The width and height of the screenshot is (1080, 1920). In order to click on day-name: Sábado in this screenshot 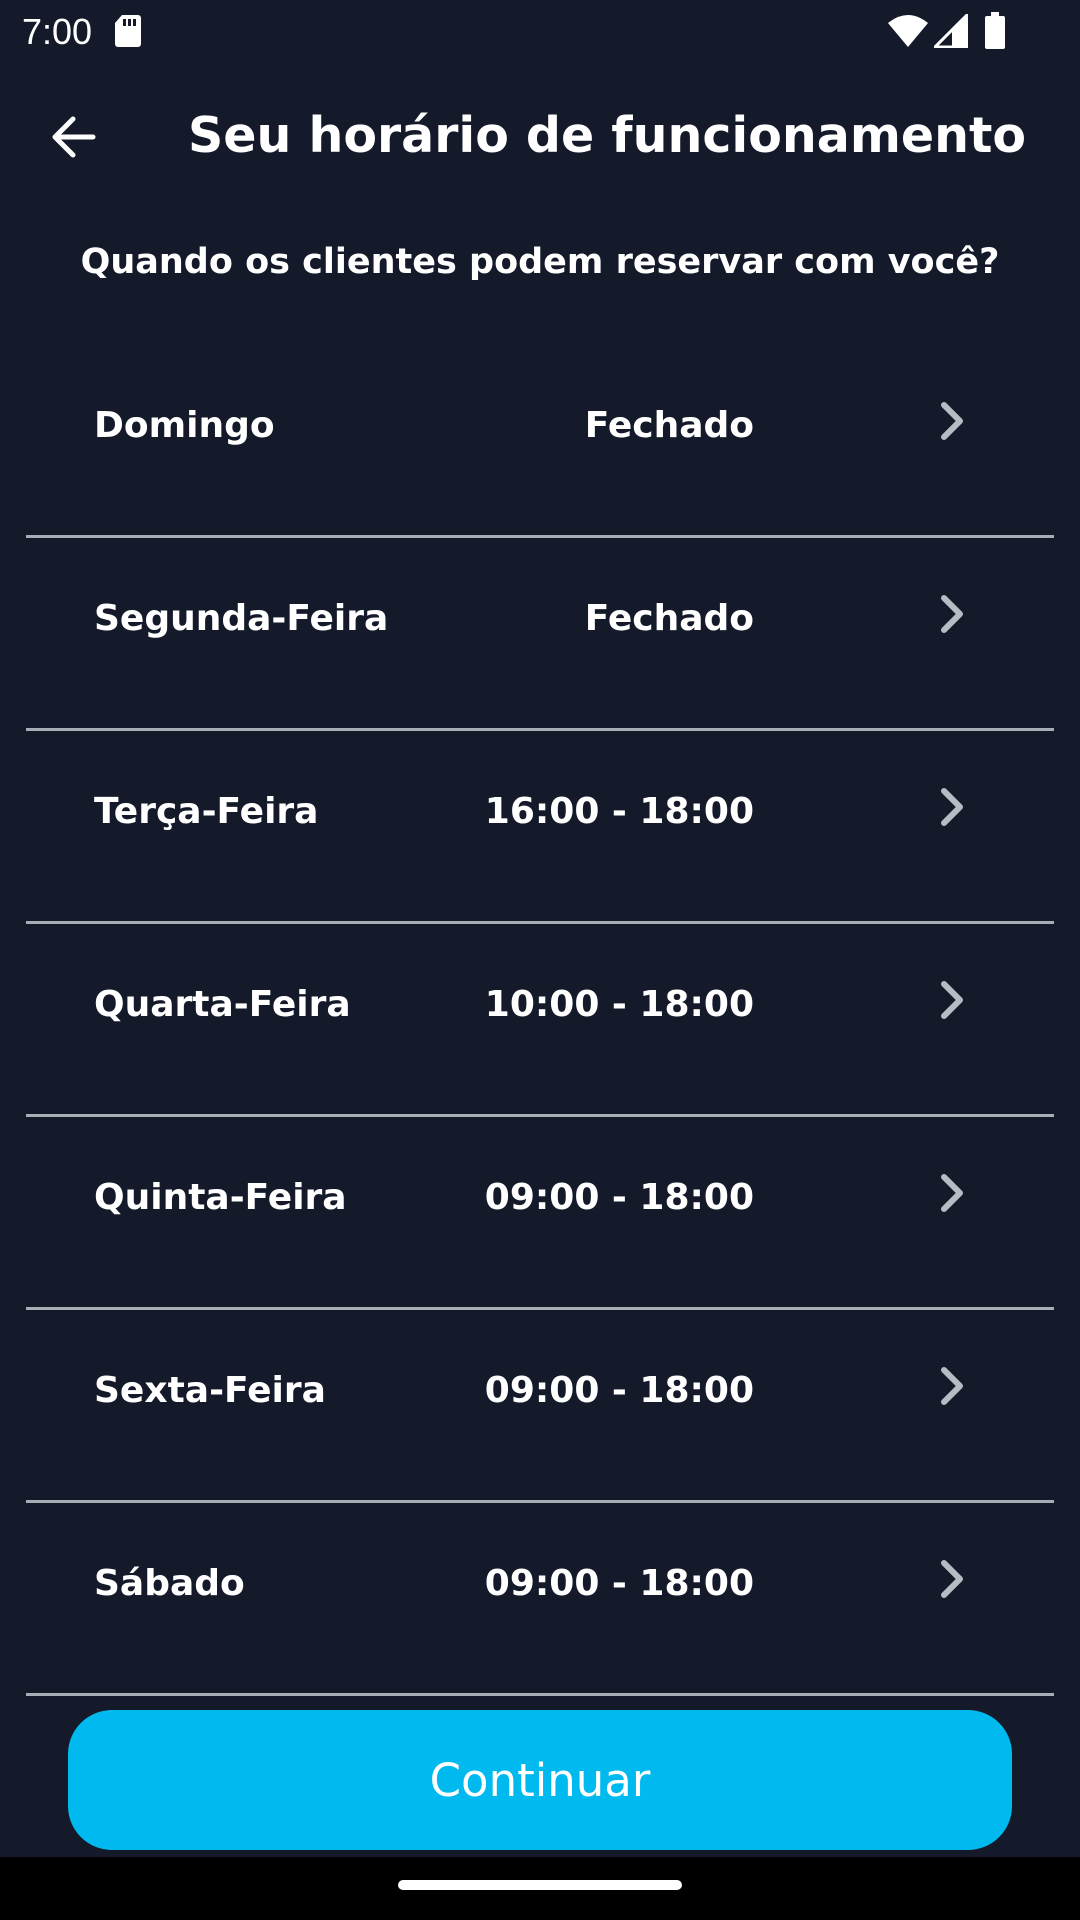, I will do `click(169, 1583)`.